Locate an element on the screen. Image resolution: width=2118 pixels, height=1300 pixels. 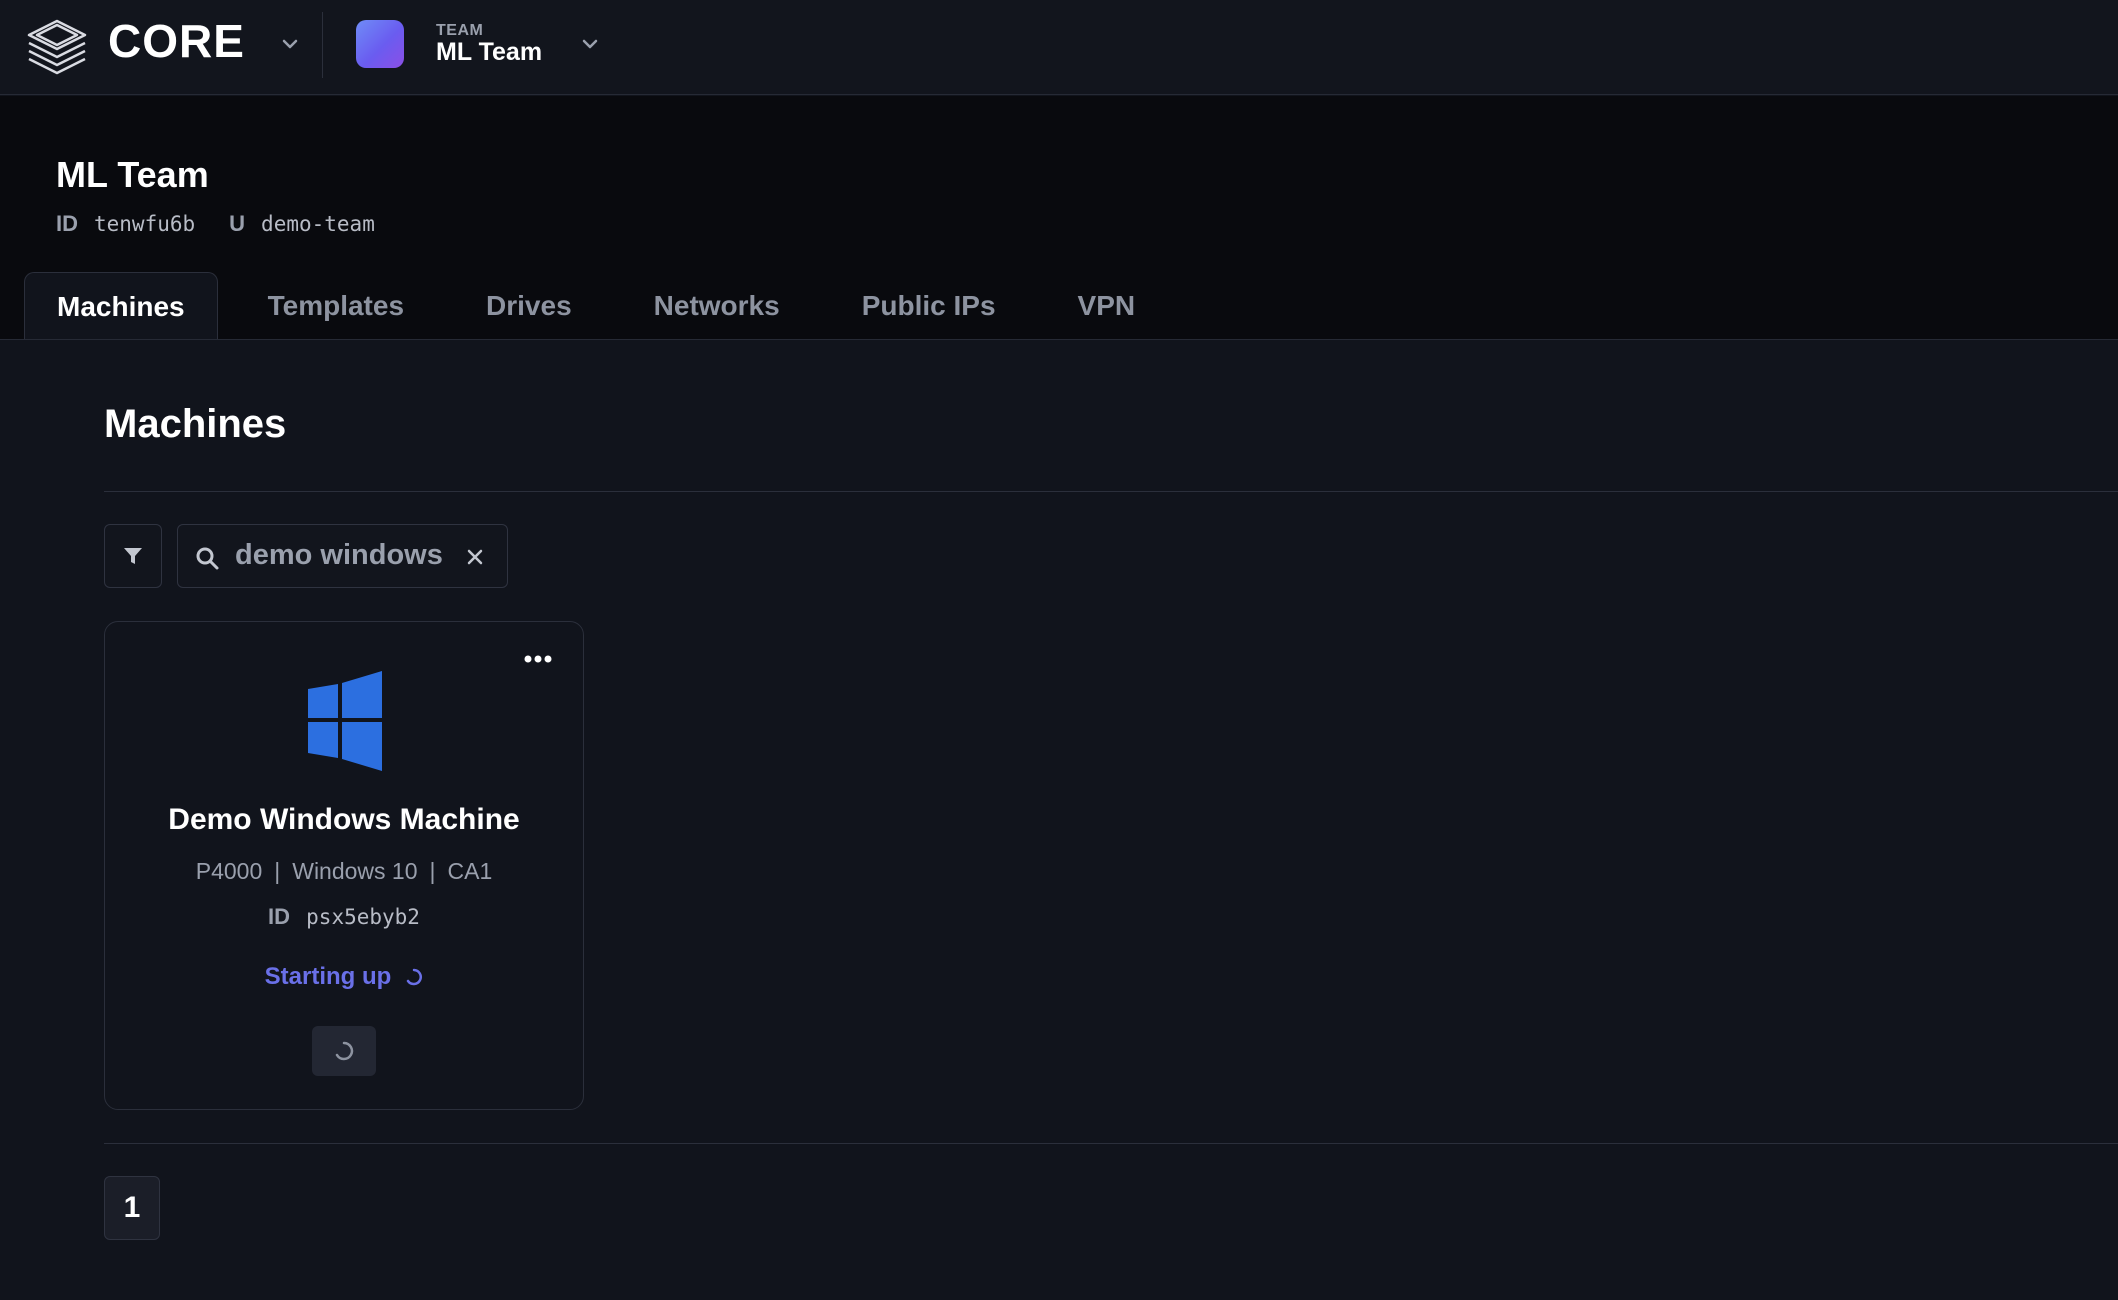
power-button is located at coordinates (344, 1051).